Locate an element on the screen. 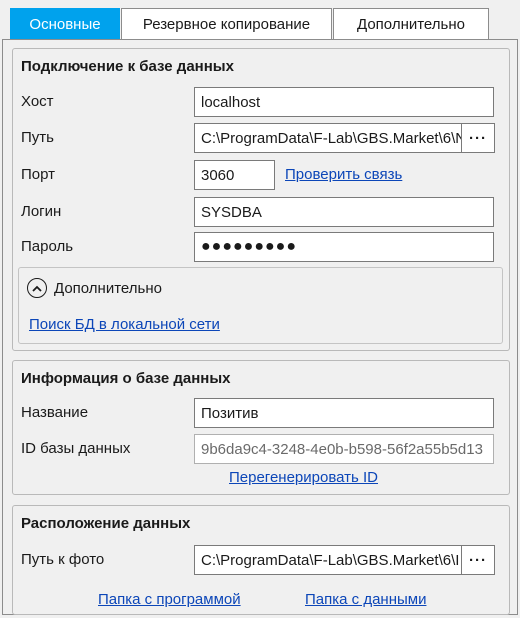 The image size is (520, 618). db-name-label: Название is located at coordinates (55, 412).